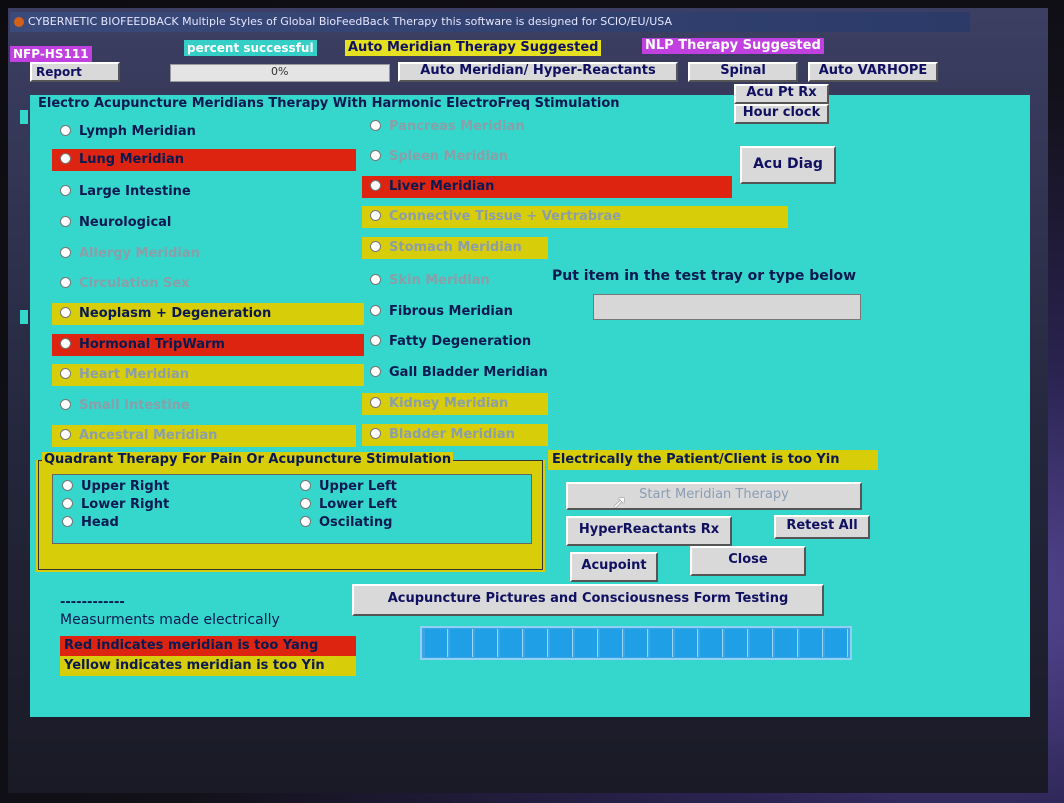 This screenshot has width=1064, height=803. What do you see at coordinates (202, 406) in the screenshot?
I see `meridian-option: Small Intestine` at bounding box center [202, 406].